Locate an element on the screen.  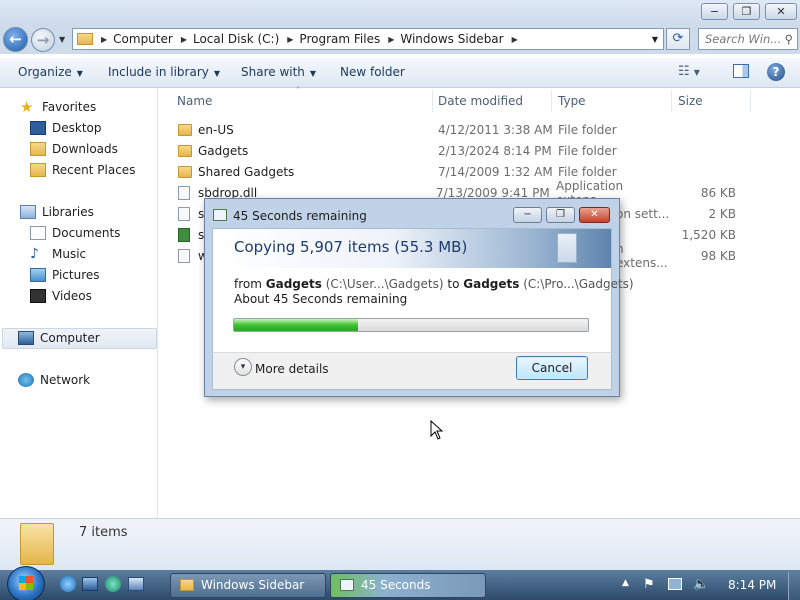
close-button: ✕ is located at coordinates (781, 11).